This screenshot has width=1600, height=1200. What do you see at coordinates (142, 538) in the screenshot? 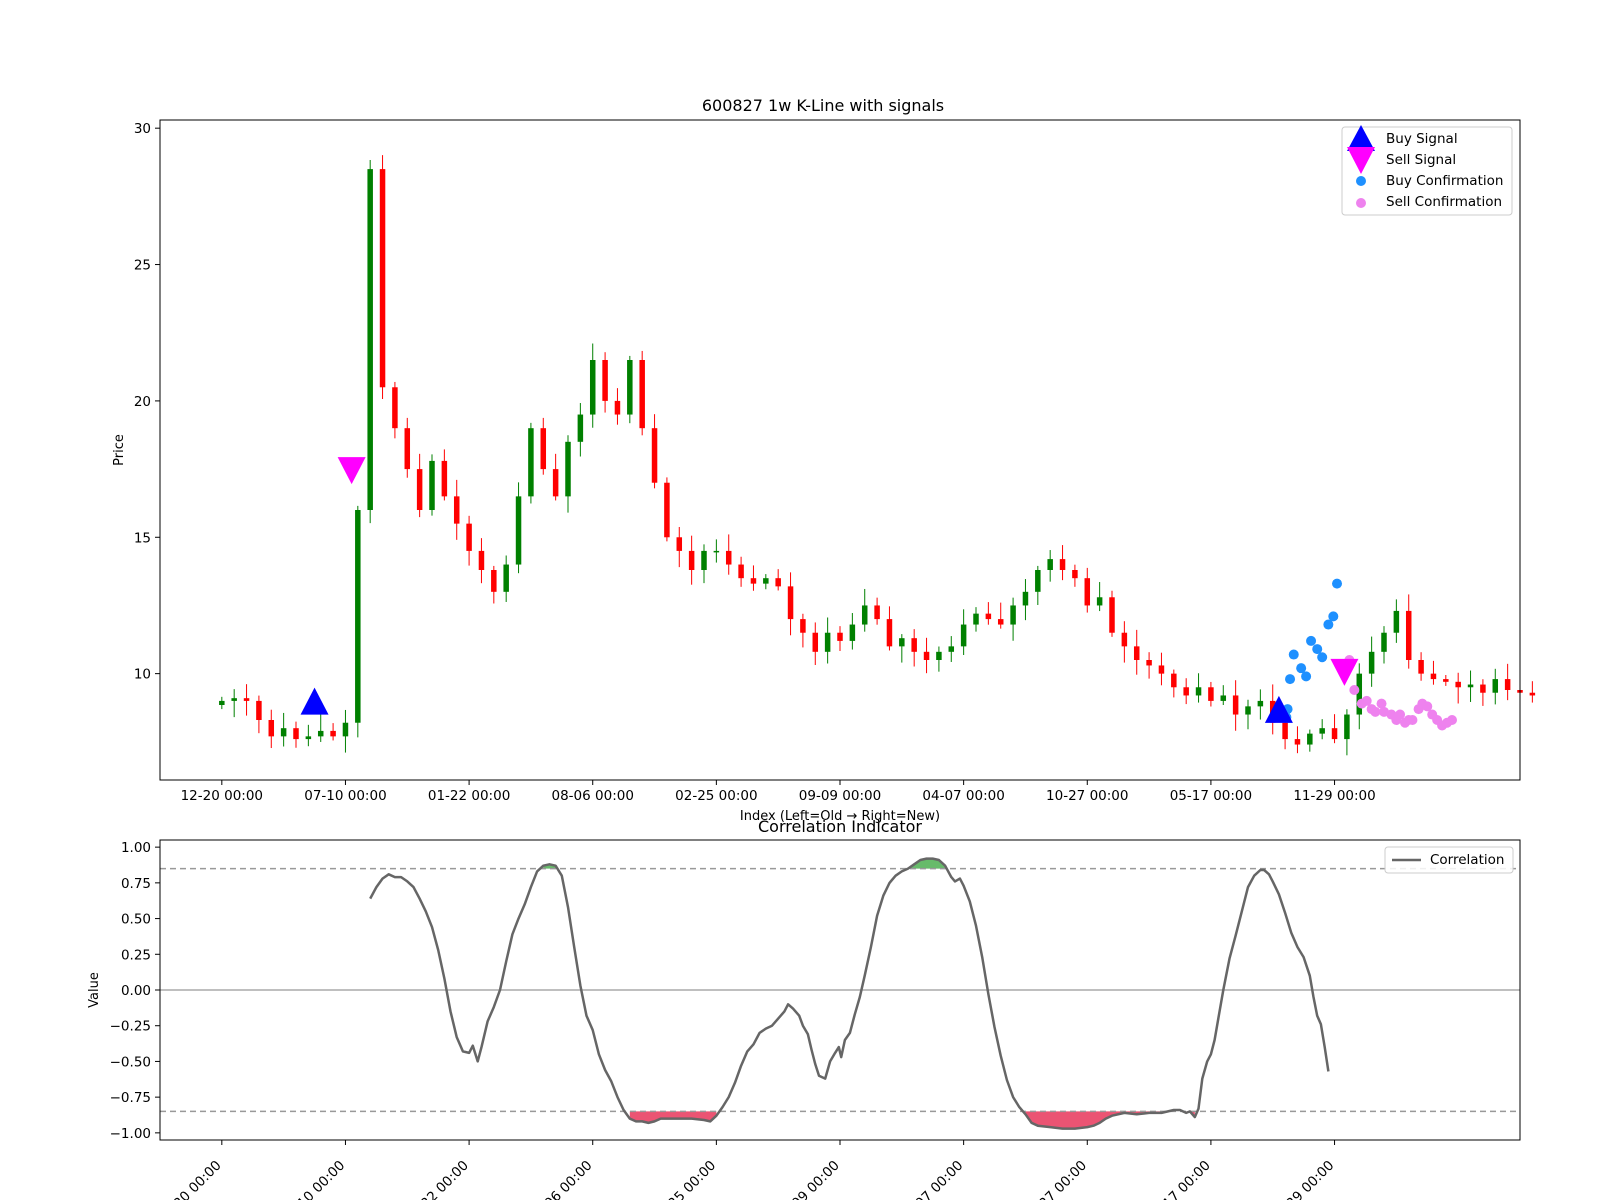
I see `kline-y-tick-label: 15` at bounding box center [142, 538].